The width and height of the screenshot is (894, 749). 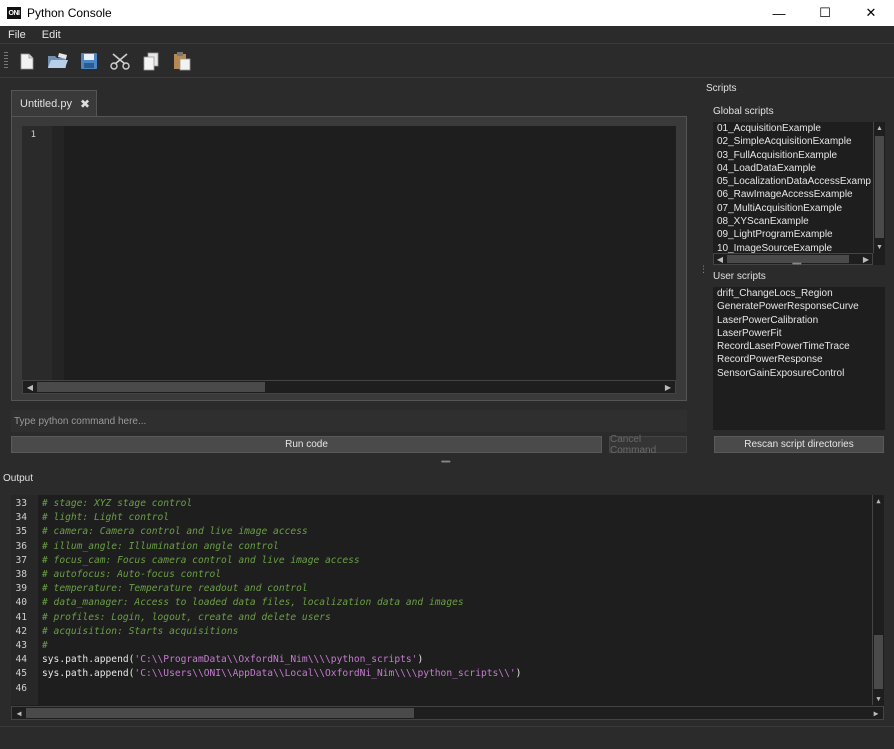 What do you see at coordinates (779, 13) in the screenshot?
I see `minimize-button: —` at bounding box center [779, 13].